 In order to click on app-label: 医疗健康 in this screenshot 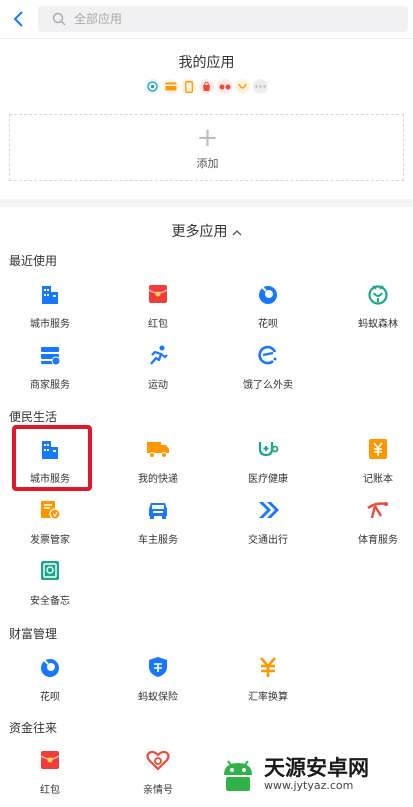, I will do `click(268, 479)`.